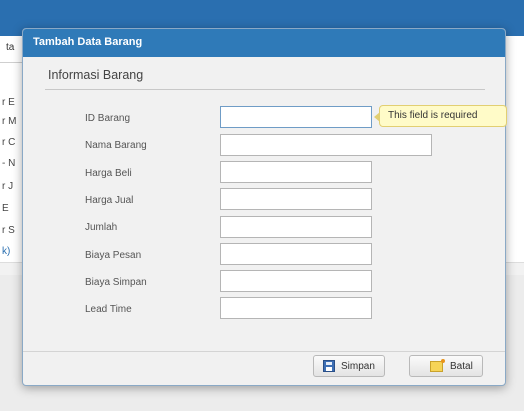 The width and height of the screenshot is (524, 411). What do you see at coordinates (6, 251) in the screenshot?
I see `grid-row-fragment: k)` at bounding box center [6, 251].